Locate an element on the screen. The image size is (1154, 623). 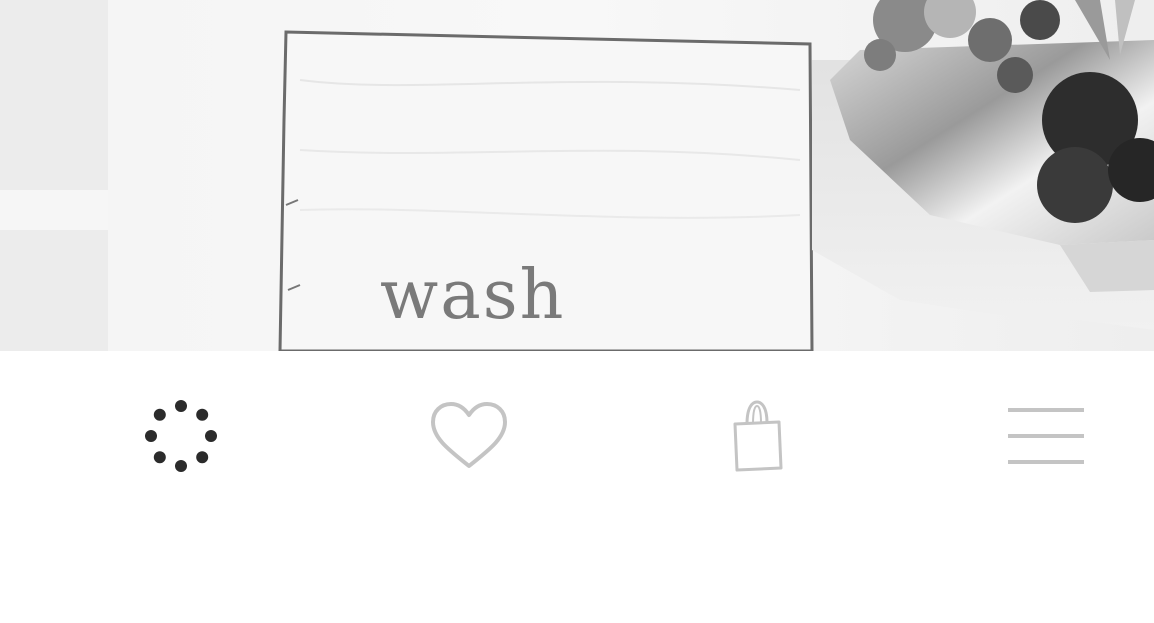
tab-favorites is located at coordinates (469, 436).